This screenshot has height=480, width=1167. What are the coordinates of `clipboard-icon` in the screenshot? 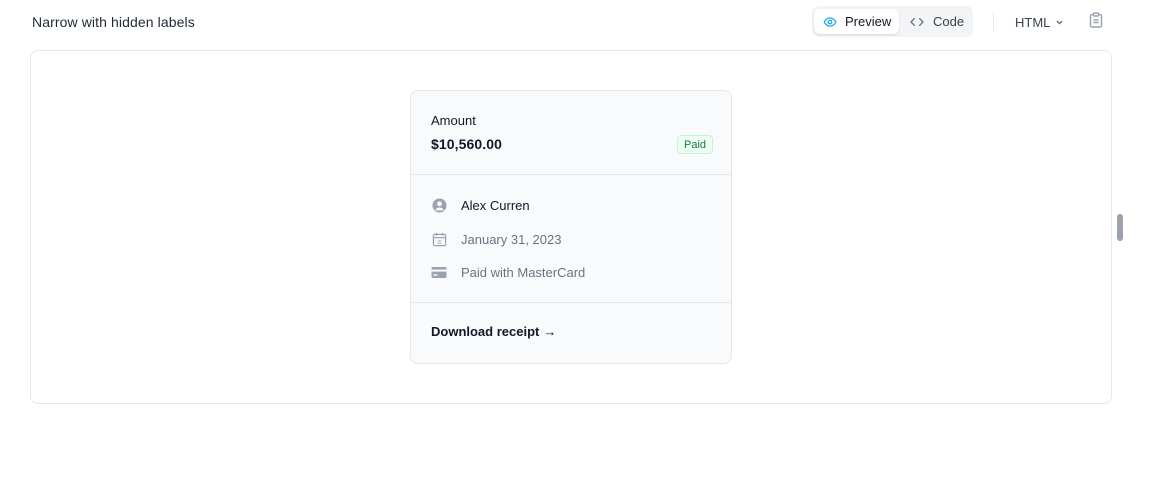 It's located at (1096, 22).